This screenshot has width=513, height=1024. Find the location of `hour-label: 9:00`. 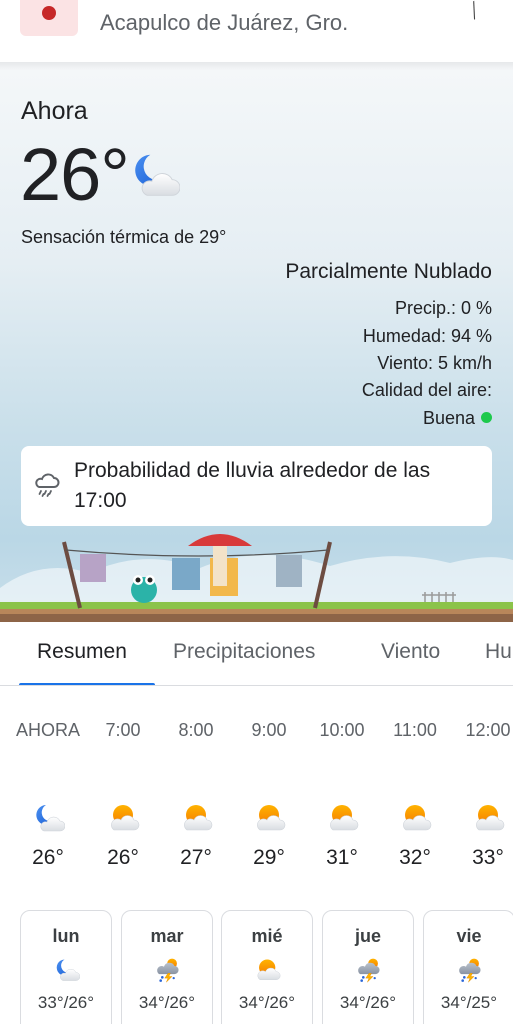

hour-label: 9:00 is located at coordinates (269, 730).